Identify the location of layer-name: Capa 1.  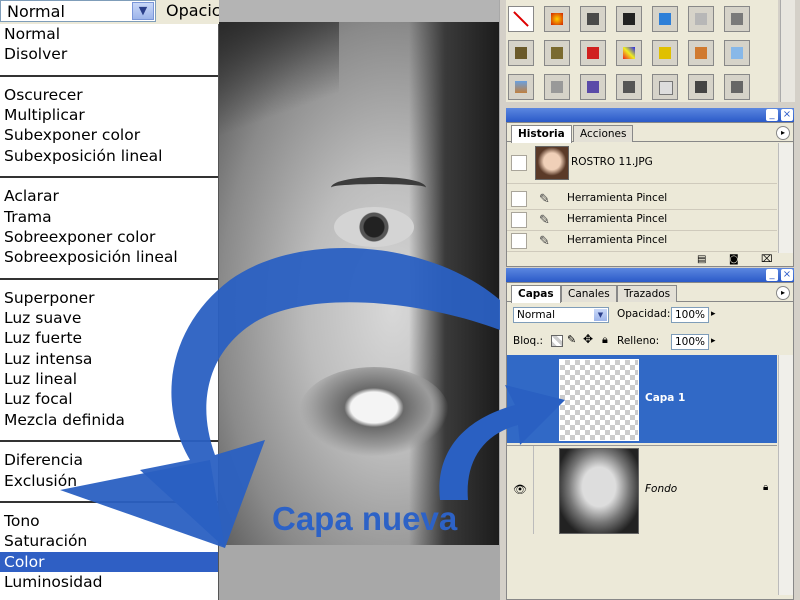
(665, 398).